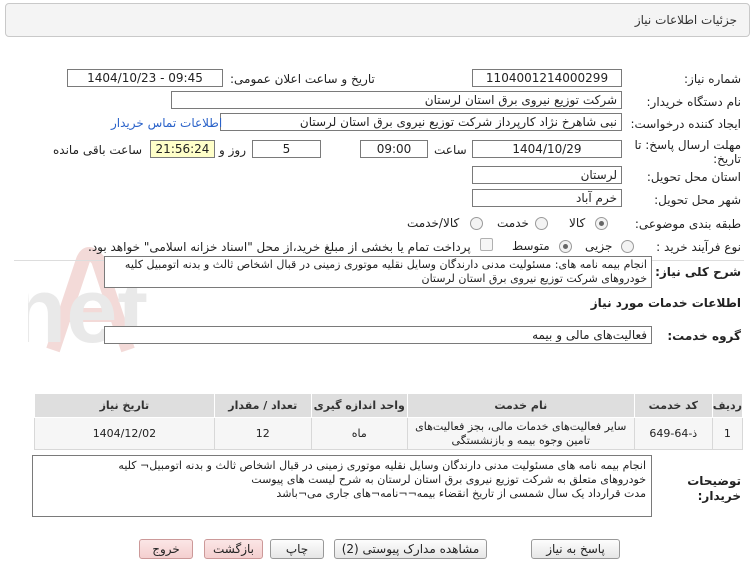 This screenshot has height=574, width=755. I want to click on col-header-code: کد خدمت, so click(673, 405).